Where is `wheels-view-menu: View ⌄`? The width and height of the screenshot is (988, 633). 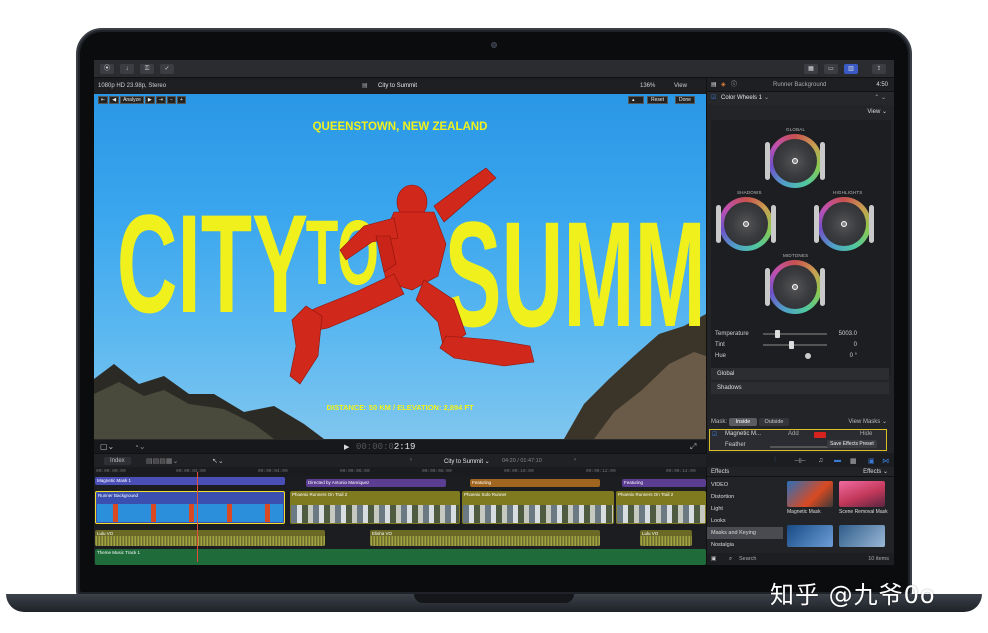
wheels-view-menu: View ⌄ is located at coordinates (877, 112).